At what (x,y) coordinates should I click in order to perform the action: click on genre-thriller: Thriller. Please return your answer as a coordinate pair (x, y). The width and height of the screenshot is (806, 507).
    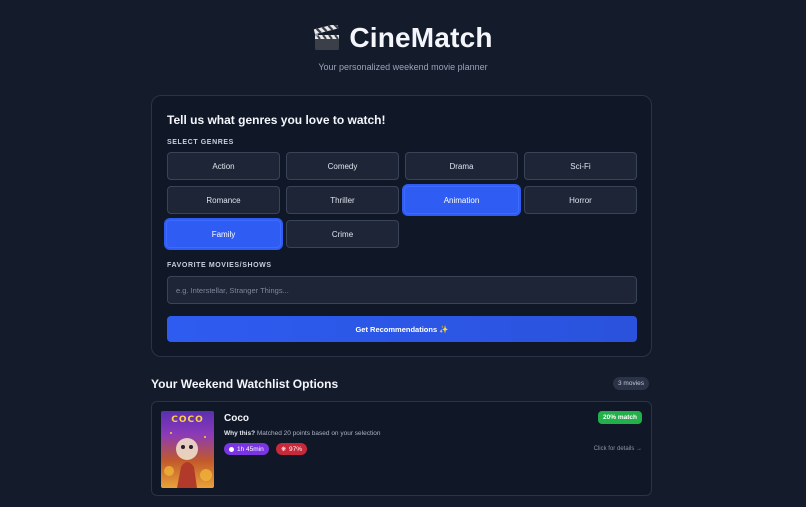
    Looking at the image, I should click on (342, 200).